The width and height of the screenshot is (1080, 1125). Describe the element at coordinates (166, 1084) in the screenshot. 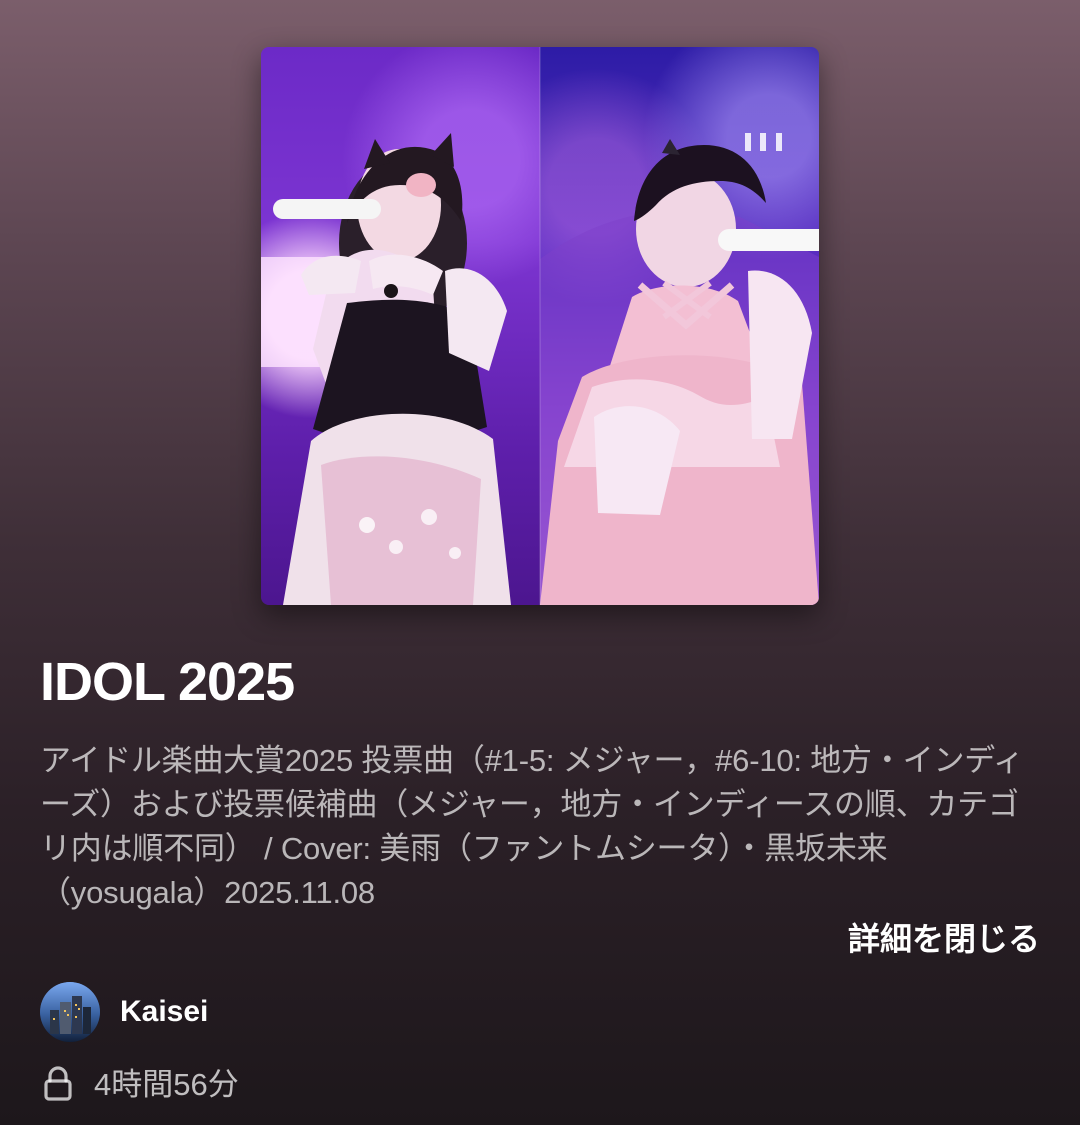

I see `playlist-duration: 4時間56分` at that location.